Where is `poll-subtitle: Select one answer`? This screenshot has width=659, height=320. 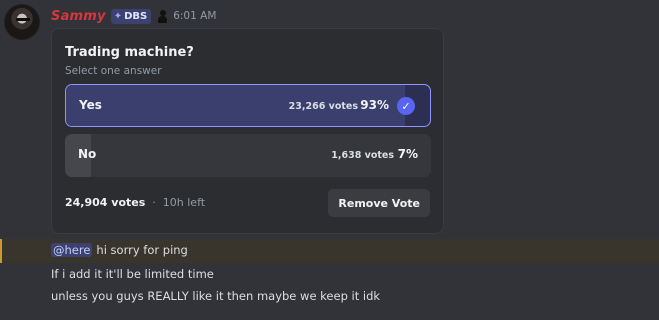 poll-subtitle: Select one answer is located at coordinates (113, 71).